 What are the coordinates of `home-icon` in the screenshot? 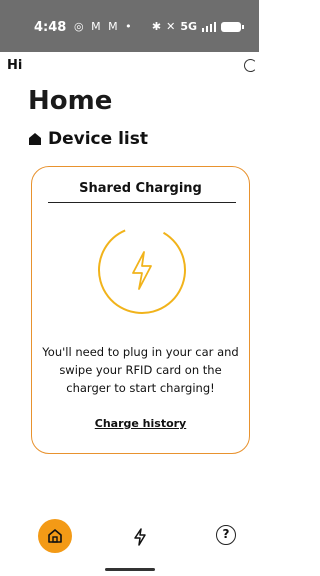 It's located at (55, 536).